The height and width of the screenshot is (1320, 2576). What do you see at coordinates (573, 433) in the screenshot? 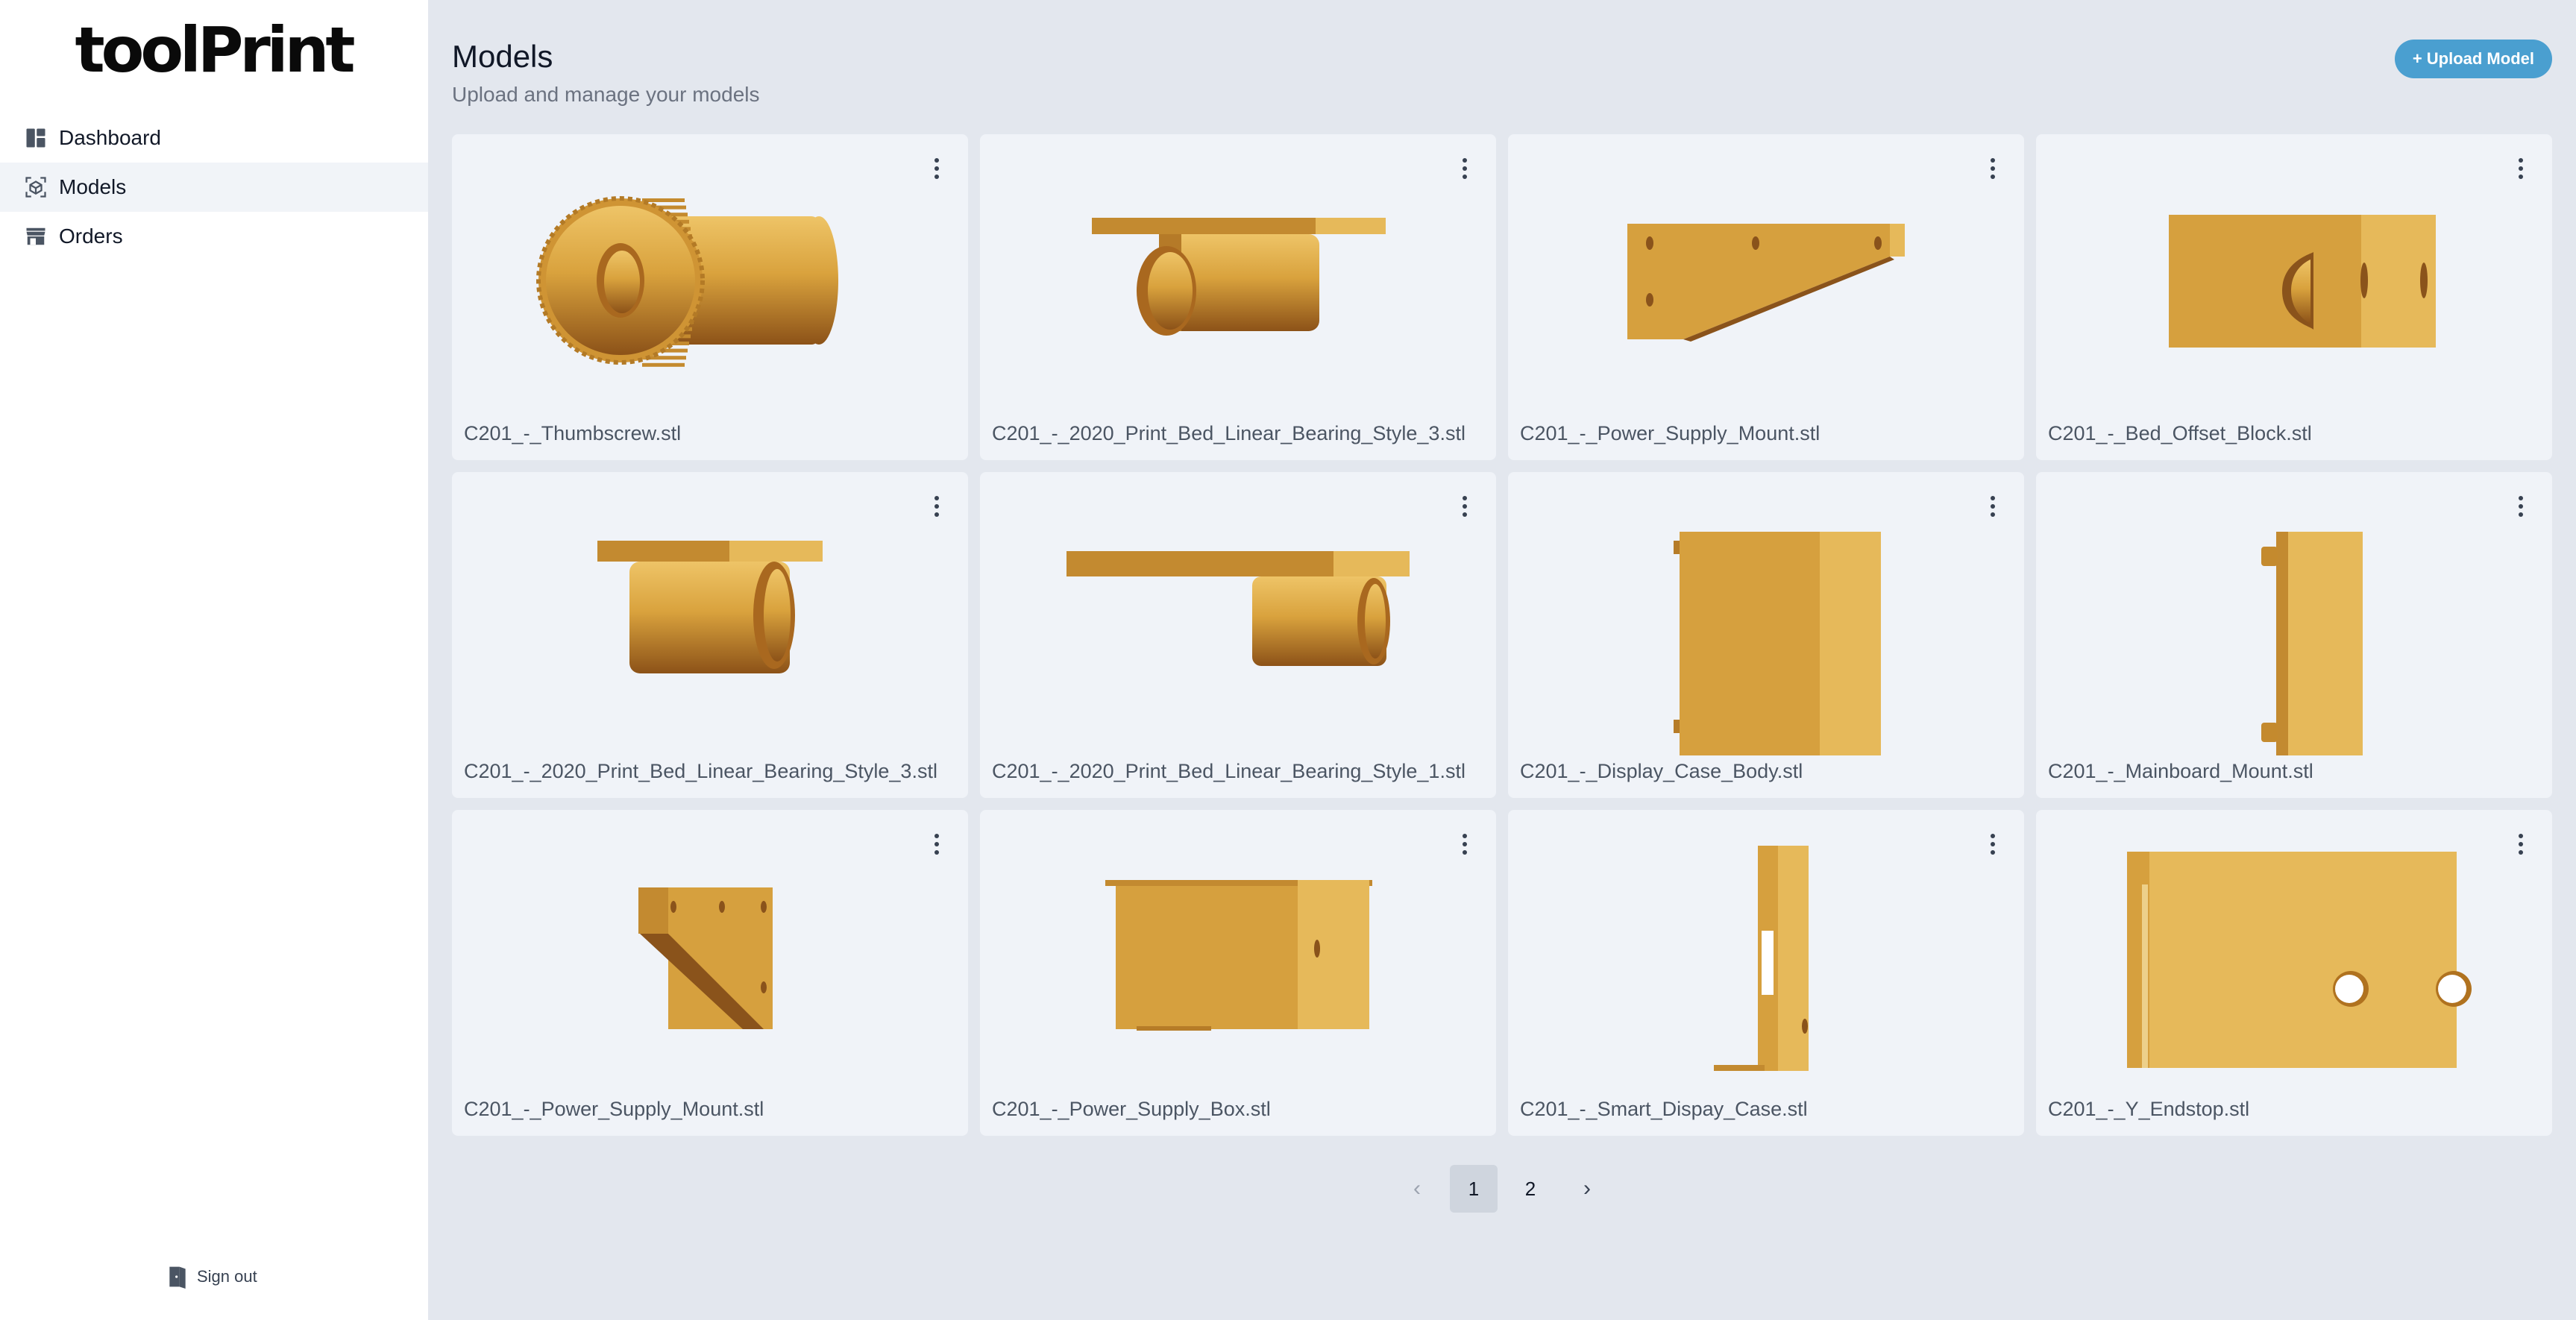
I see `model-file-name: C201_-_Thumbscrew.stl` at bounding box center [573, 433].